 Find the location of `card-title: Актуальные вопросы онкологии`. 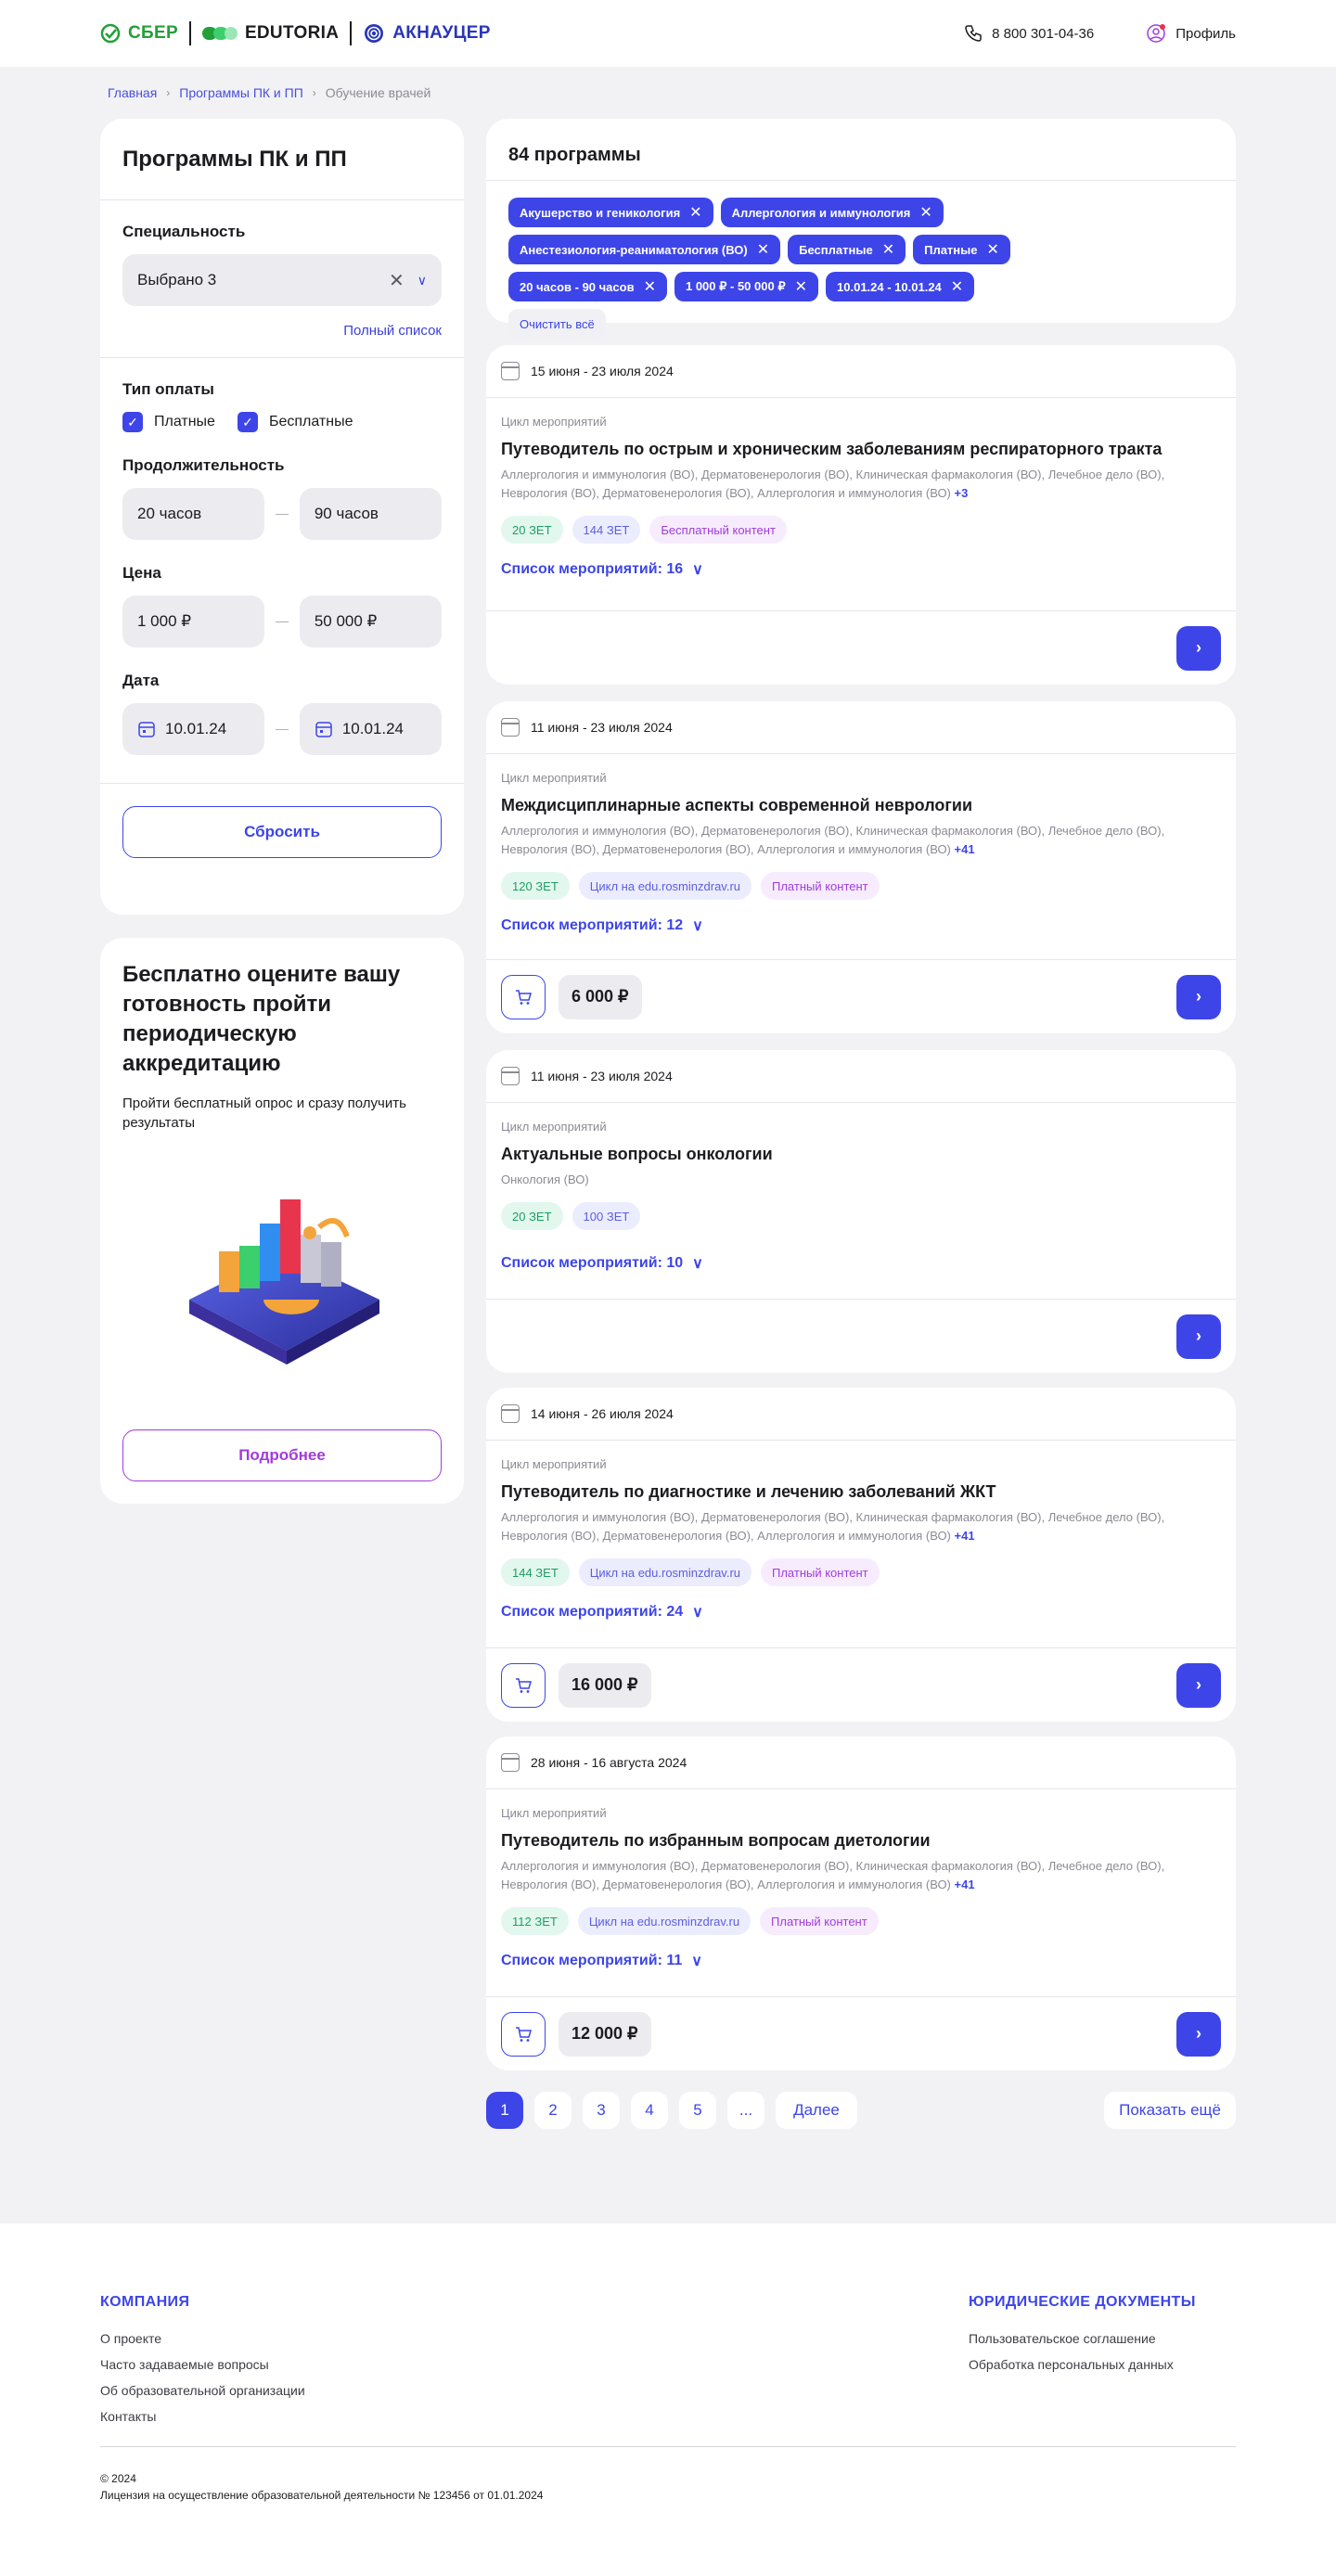

card-title: Актуальные вопросы онкологии is located at coordinates (861, 1154).